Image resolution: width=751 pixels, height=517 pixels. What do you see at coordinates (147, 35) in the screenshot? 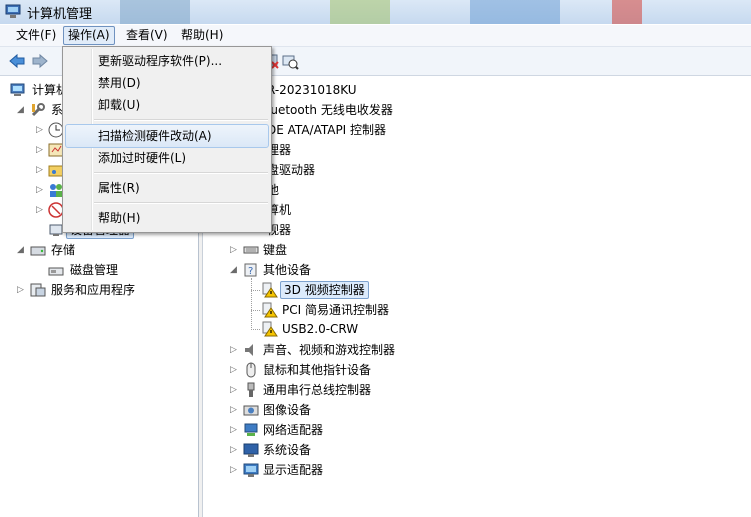
I see `menu-view: 查看(V)` at bounding box center [147, 35].